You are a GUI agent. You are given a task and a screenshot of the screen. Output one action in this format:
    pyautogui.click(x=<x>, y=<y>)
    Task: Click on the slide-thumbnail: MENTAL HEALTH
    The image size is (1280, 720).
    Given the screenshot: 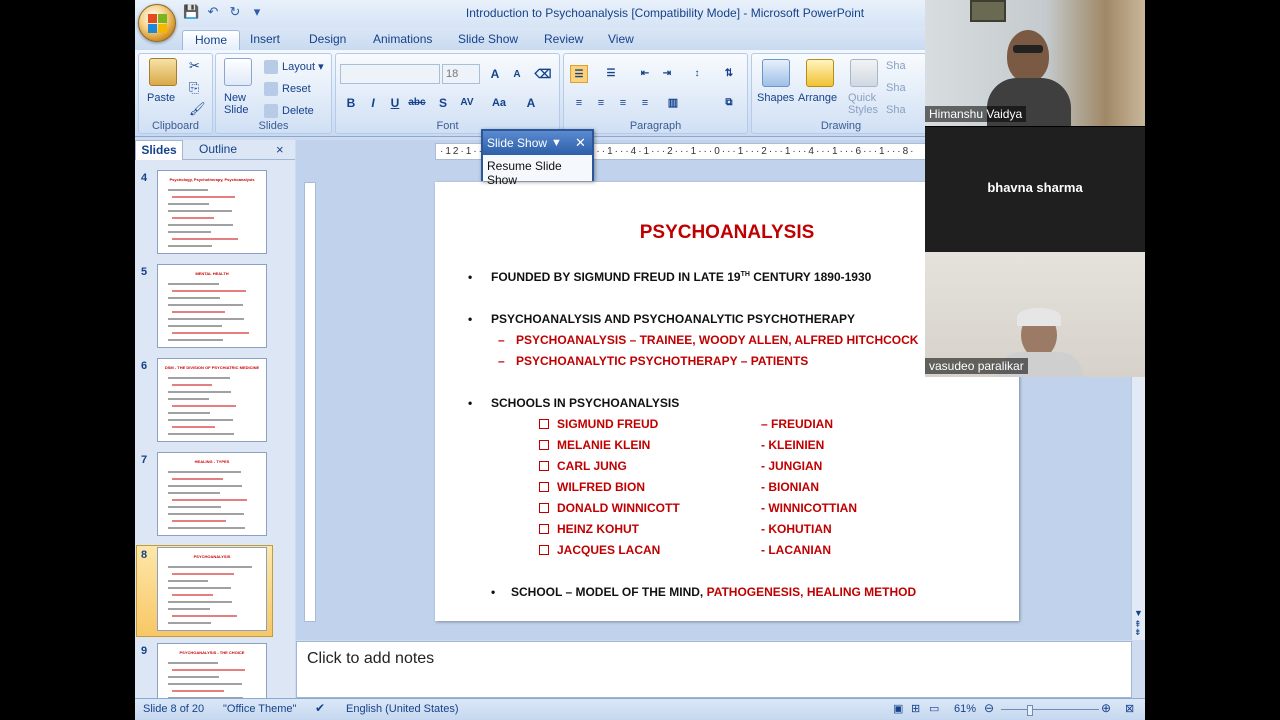 What is the action you would take?
    pyautogui.click(x=212, y=306)
    